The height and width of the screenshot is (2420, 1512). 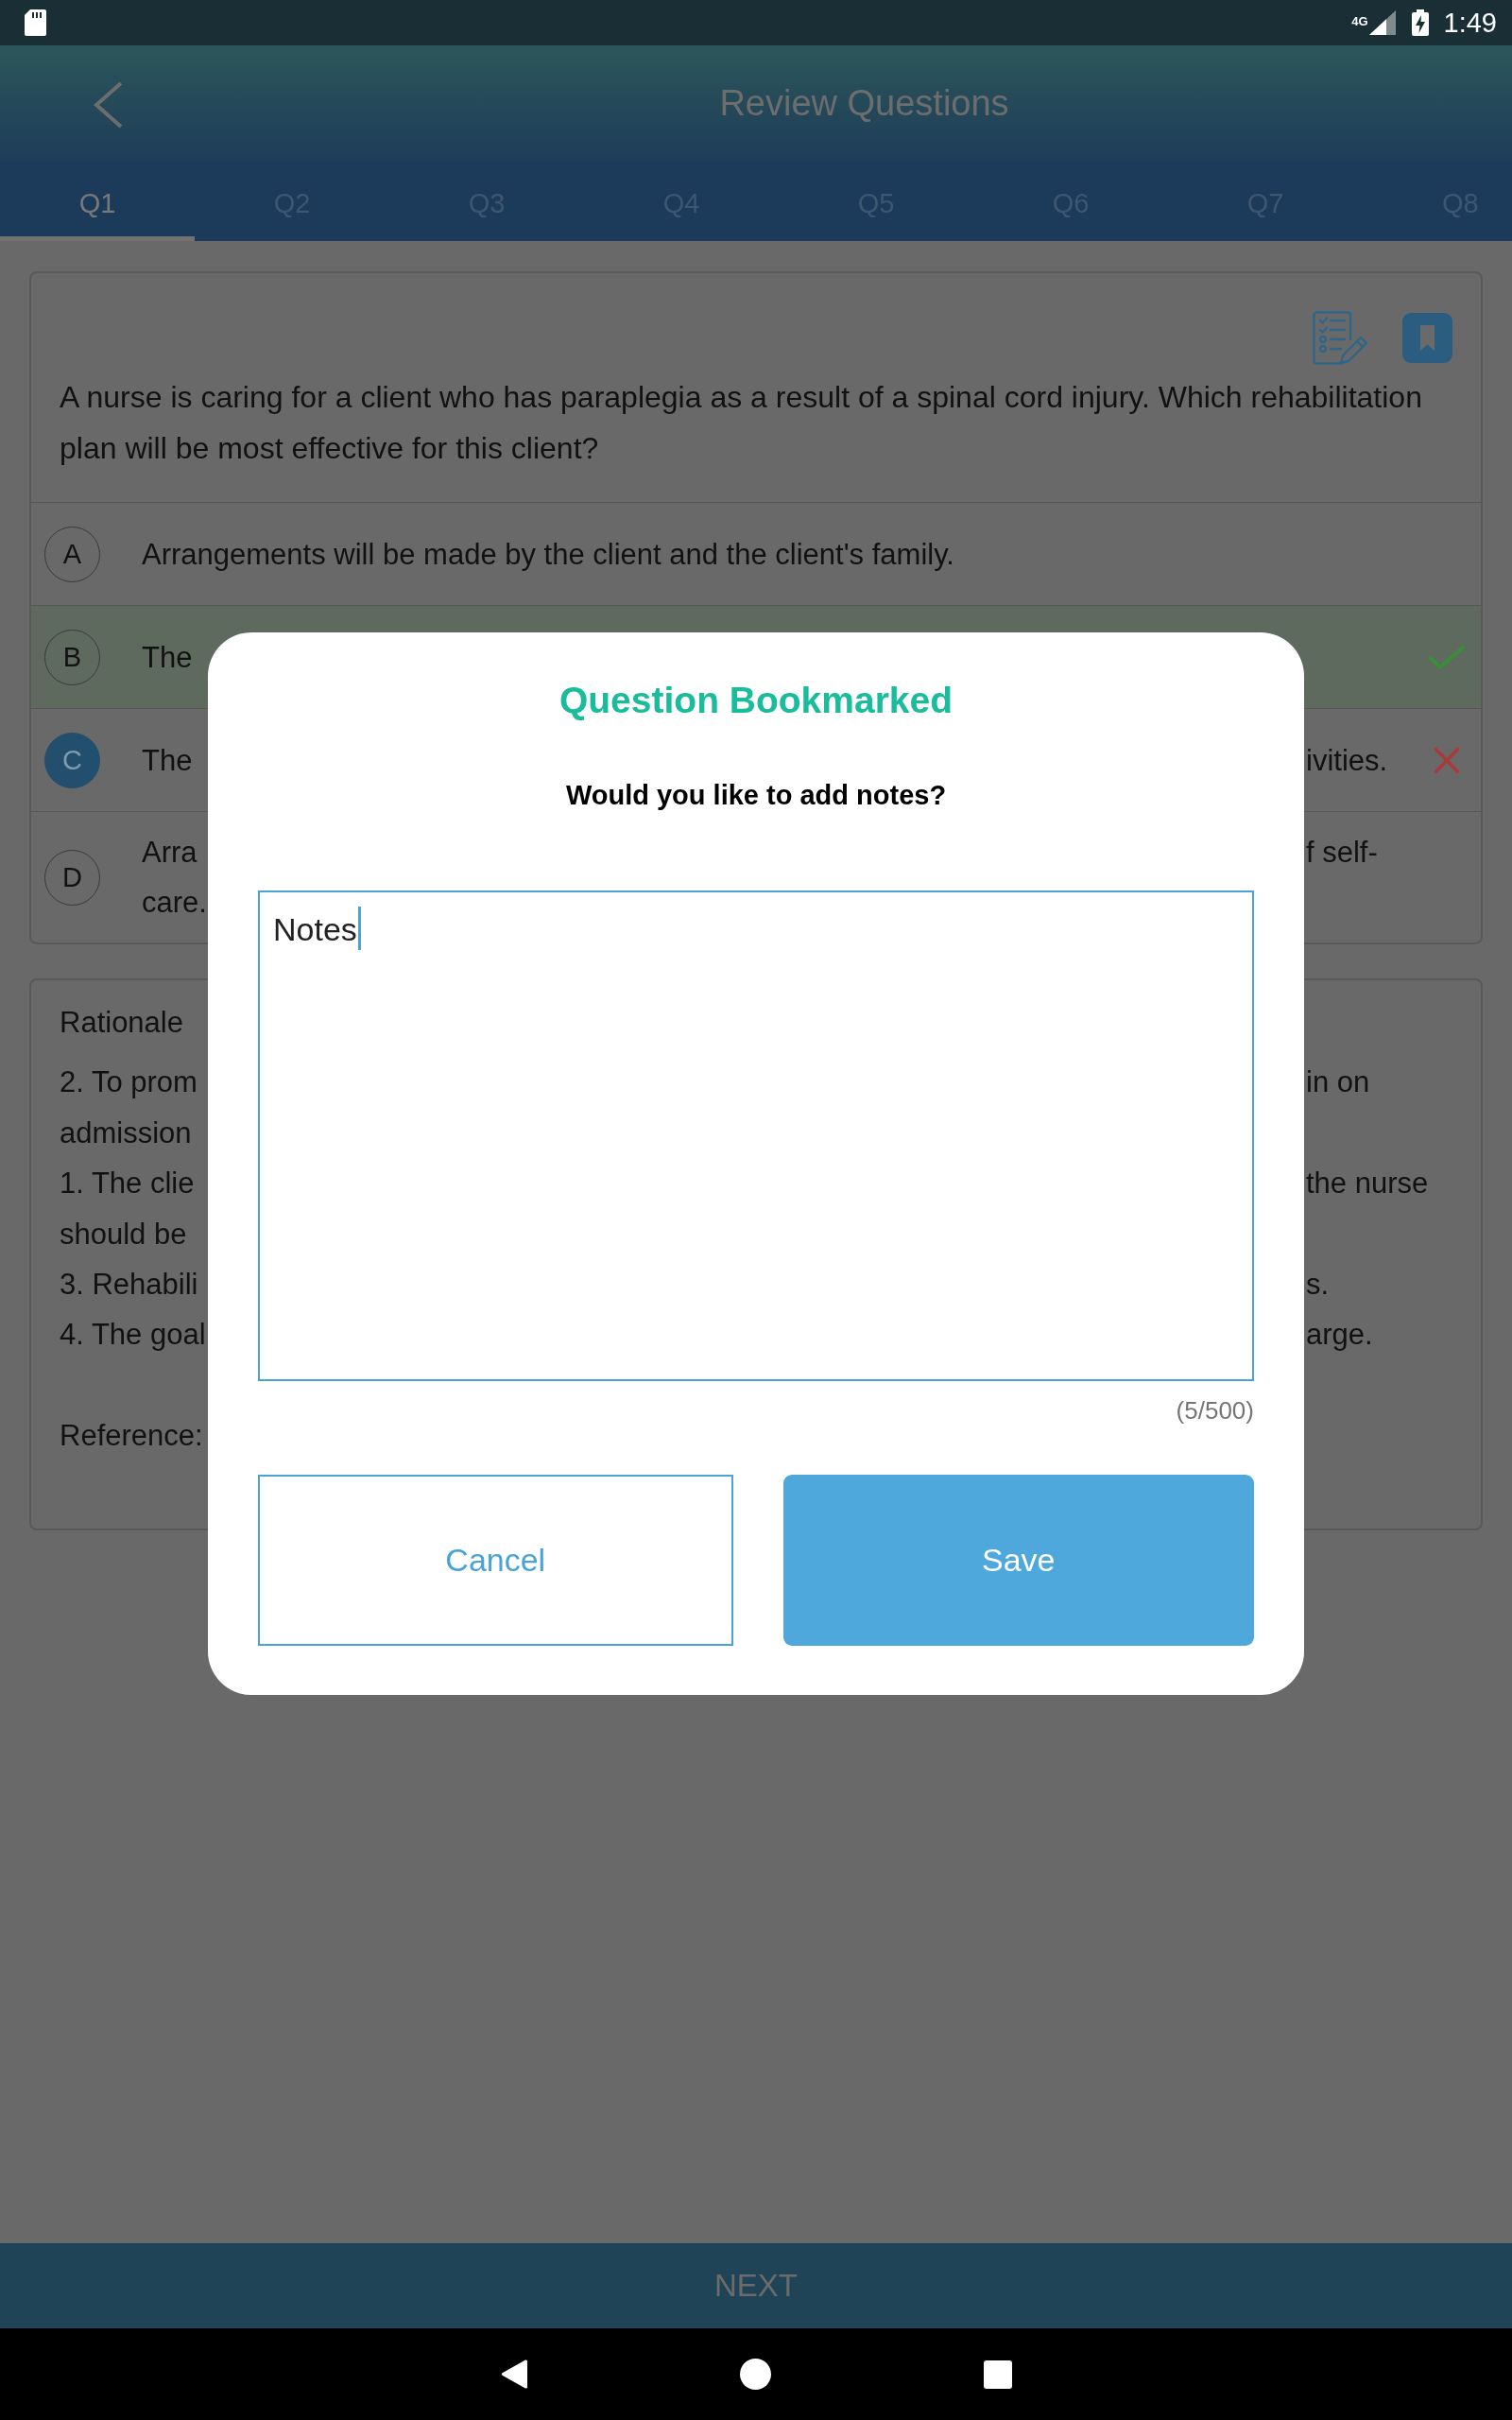 What do you see at coordinates (513, 2374) in the screenshot?
I see `nav-back-icon` at bounding box center [513, 2374].